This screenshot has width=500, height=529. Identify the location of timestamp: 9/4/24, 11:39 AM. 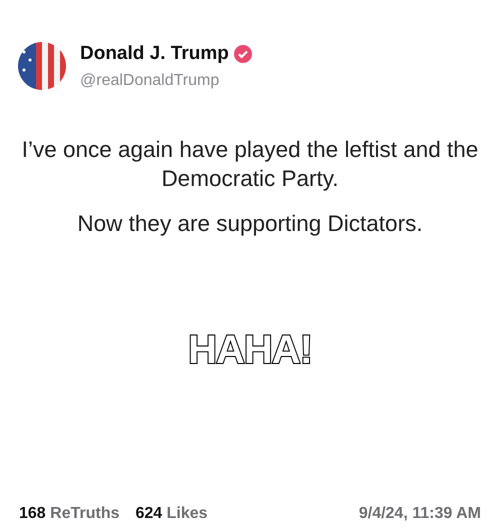
(419, 514).